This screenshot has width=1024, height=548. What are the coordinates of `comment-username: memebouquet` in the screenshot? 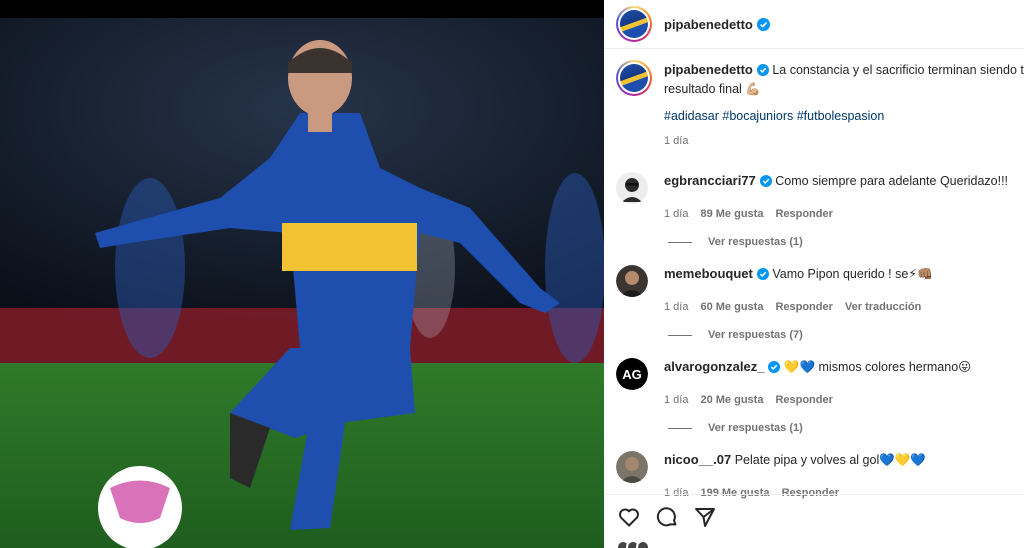 It's located at (708, 273).